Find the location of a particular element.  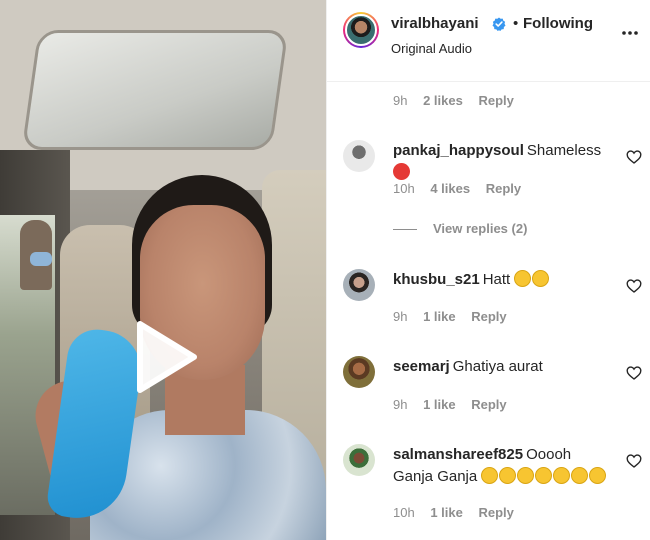

view-replies-button: View replies (2) is located at coordinates (460, 228).